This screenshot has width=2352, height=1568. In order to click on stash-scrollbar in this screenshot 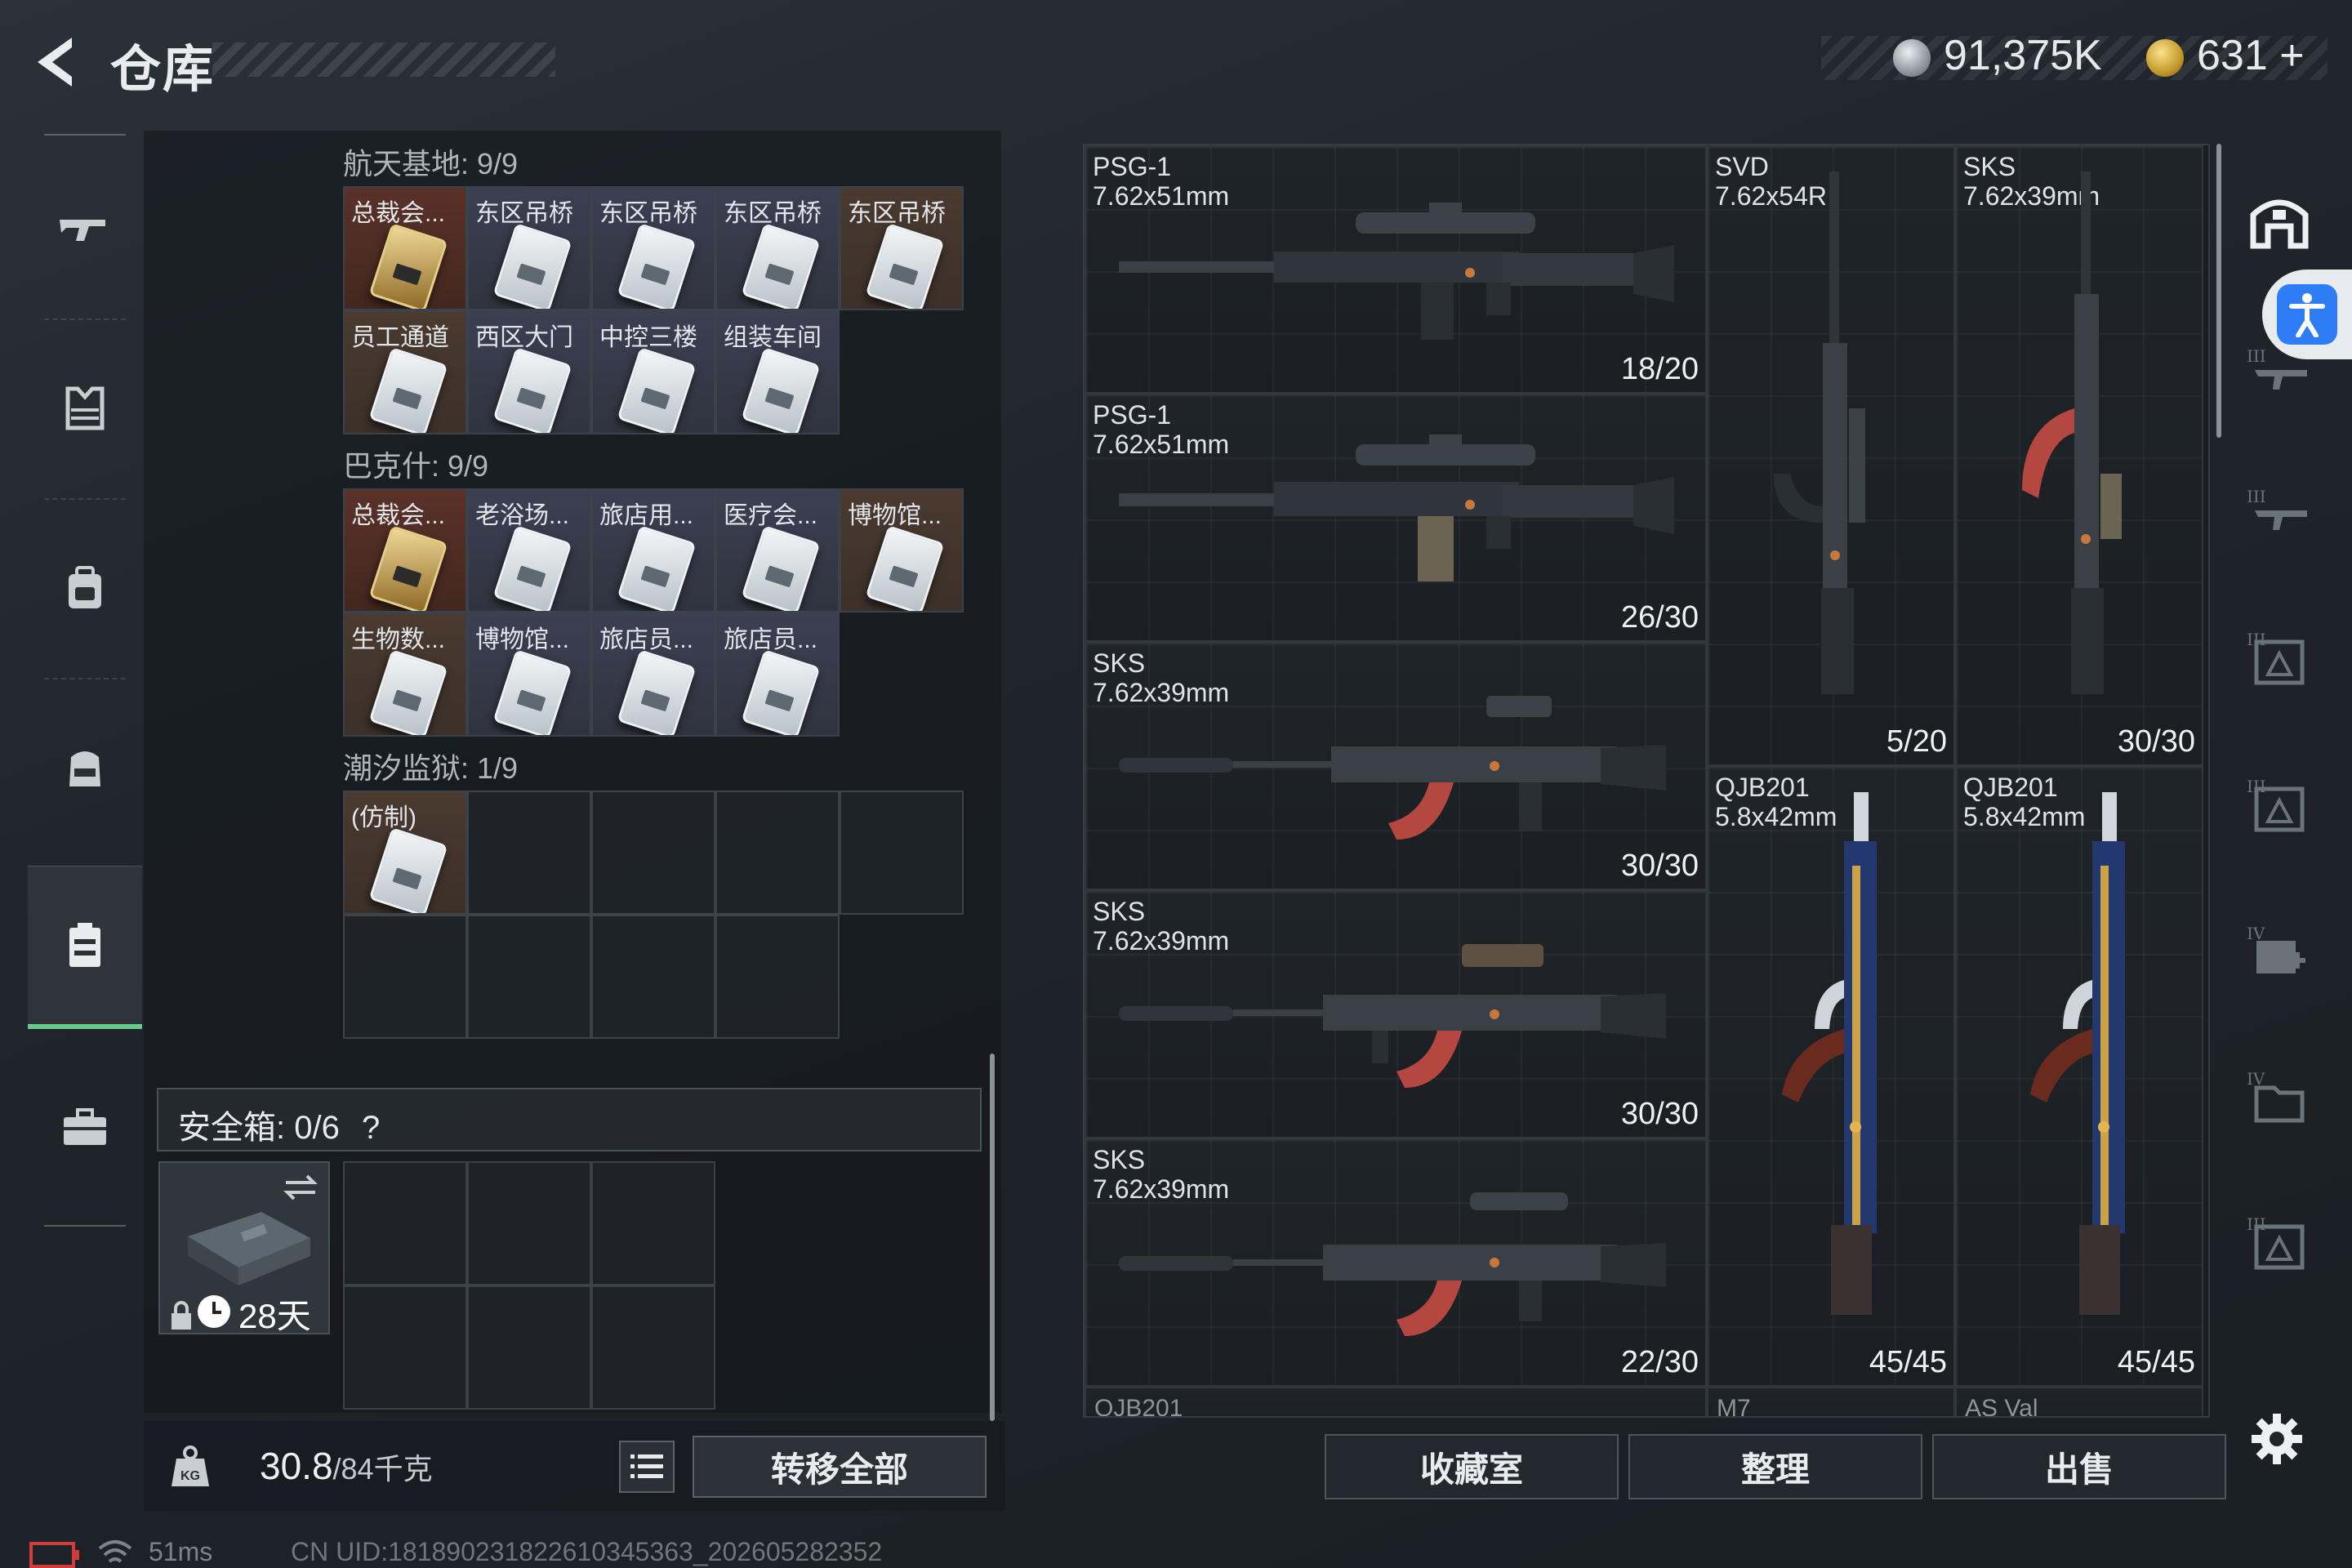, I will do `click(992, 1237)`.